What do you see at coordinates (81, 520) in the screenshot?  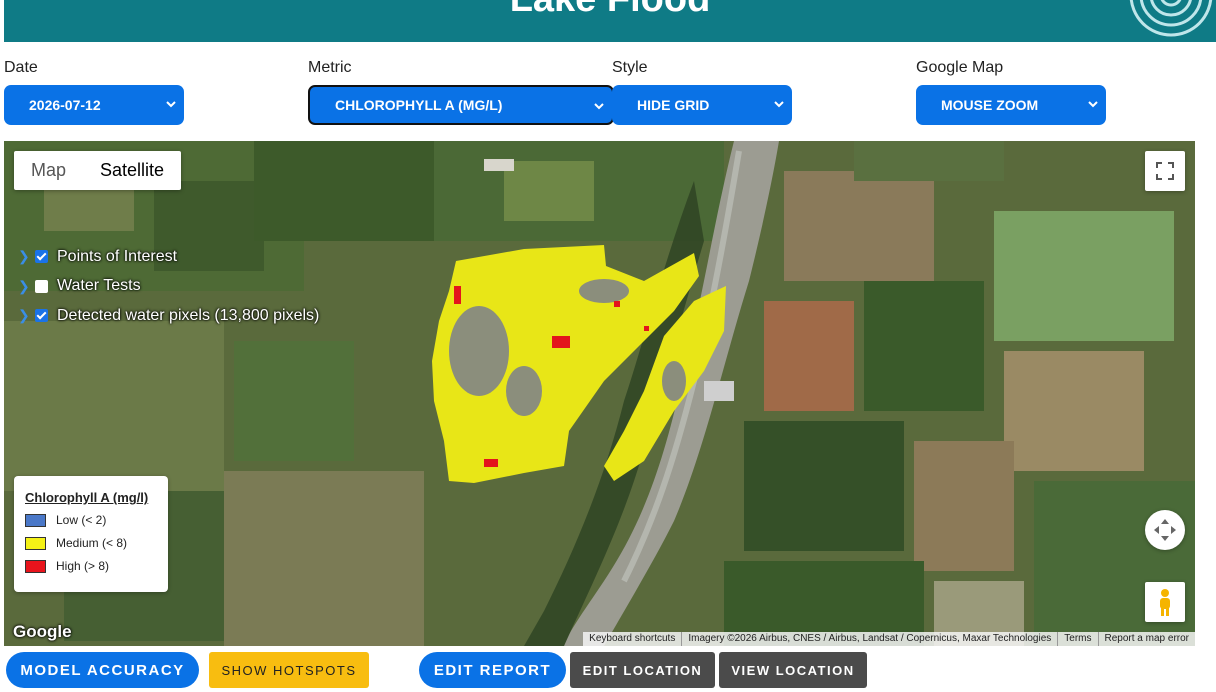 I see `legend-label: Low (< 2)` at bounding box center [81, 520].